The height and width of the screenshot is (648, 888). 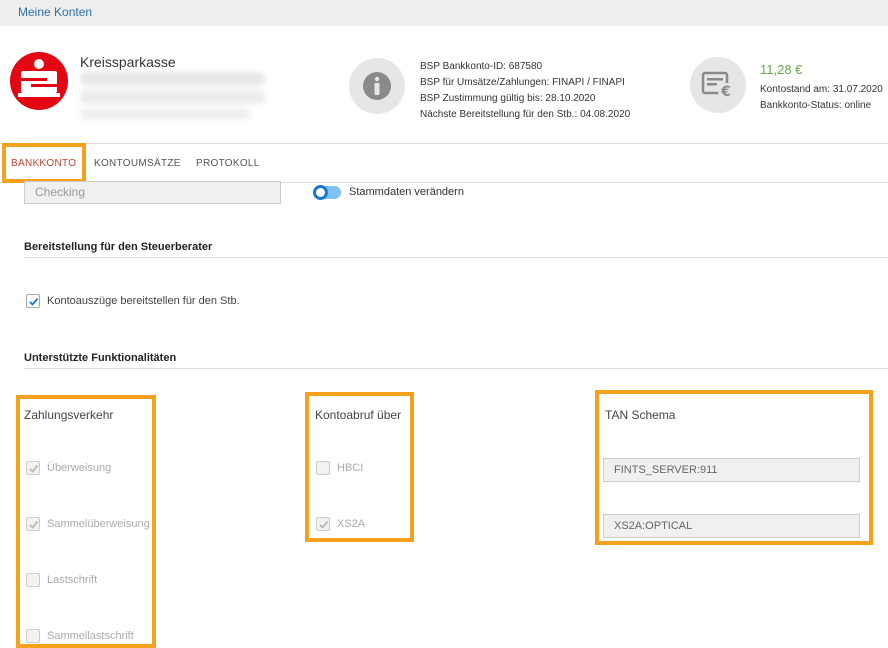 I want to click on balance-amount: 11,28 €, so click(x=781, y=69).